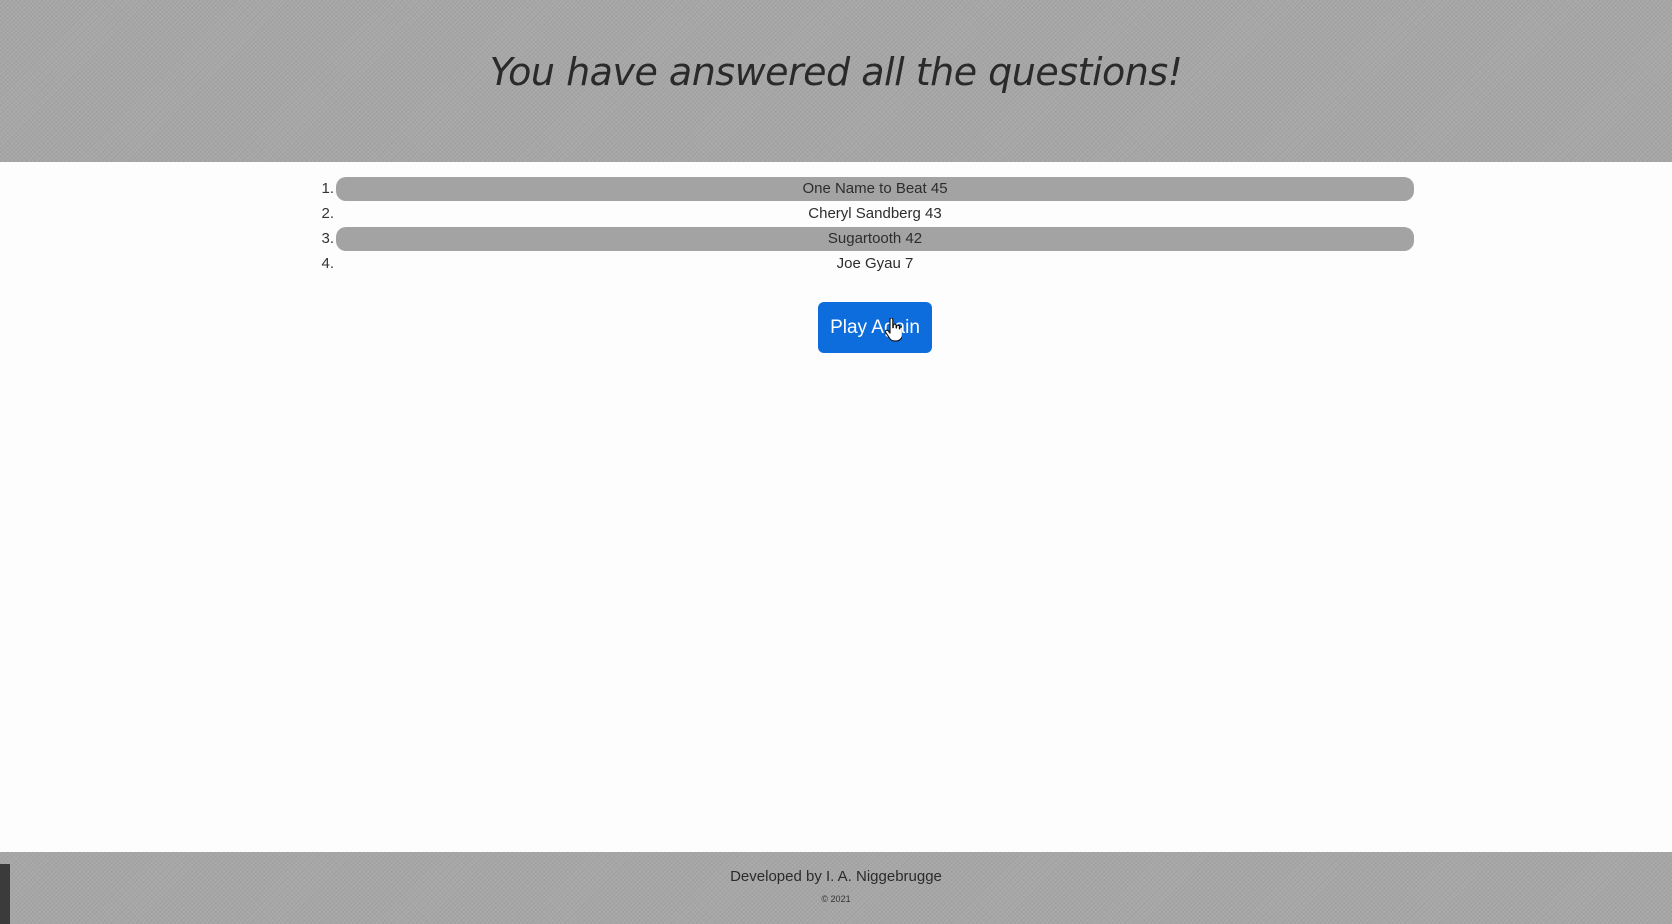 This screenshot has height=924, width=1672. Describe the element at coordinates (875, 263) in the screenshot. I see `highscore-entry: Joe Gyau 7` at that location.